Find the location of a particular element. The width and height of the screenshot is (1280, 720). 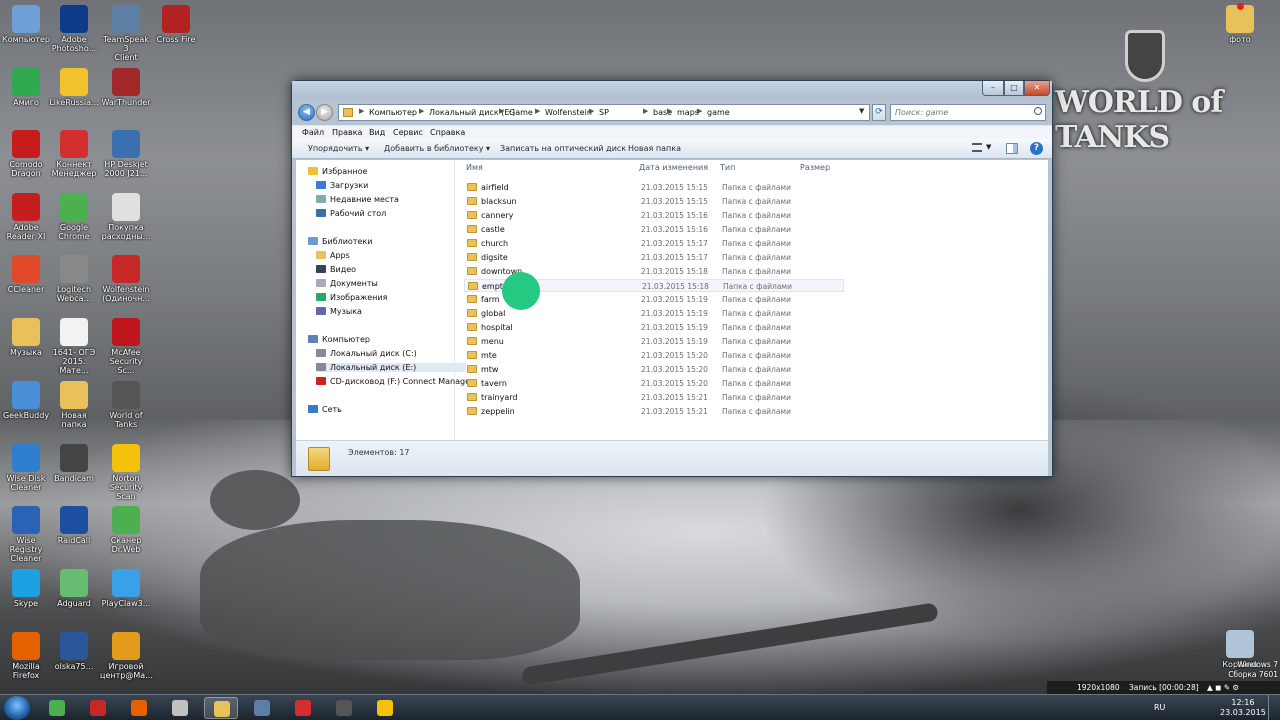

table-row: zeppelin 21.03.2015 15:21 Папка с файлами is located at coordinates (654, 411).